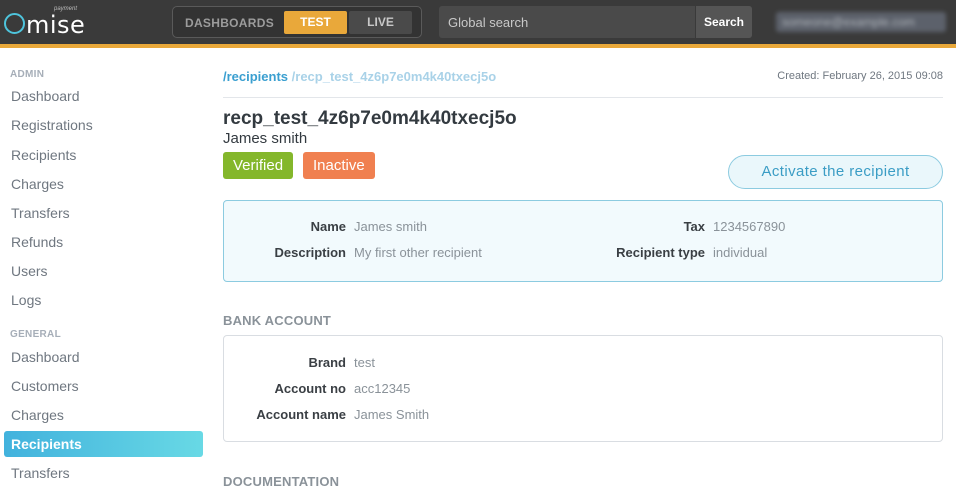 The height and width of the screenshot is (493, 956). Describe the element at coordinates (328, 226) in the screenshot. I see `name-label: Name` at that location.